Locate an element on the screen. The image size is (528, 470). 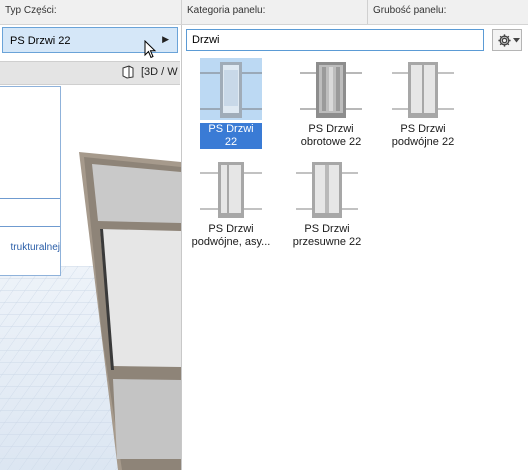
header-panel-category: Kategoria panelu: is located at coordinates (226, 10).